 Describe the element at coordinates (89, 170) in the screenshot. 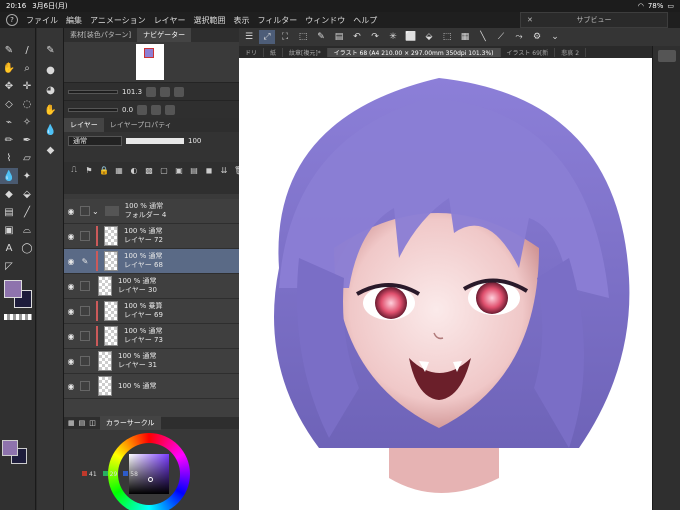

I see `ref-icon: ⚑` at that location.